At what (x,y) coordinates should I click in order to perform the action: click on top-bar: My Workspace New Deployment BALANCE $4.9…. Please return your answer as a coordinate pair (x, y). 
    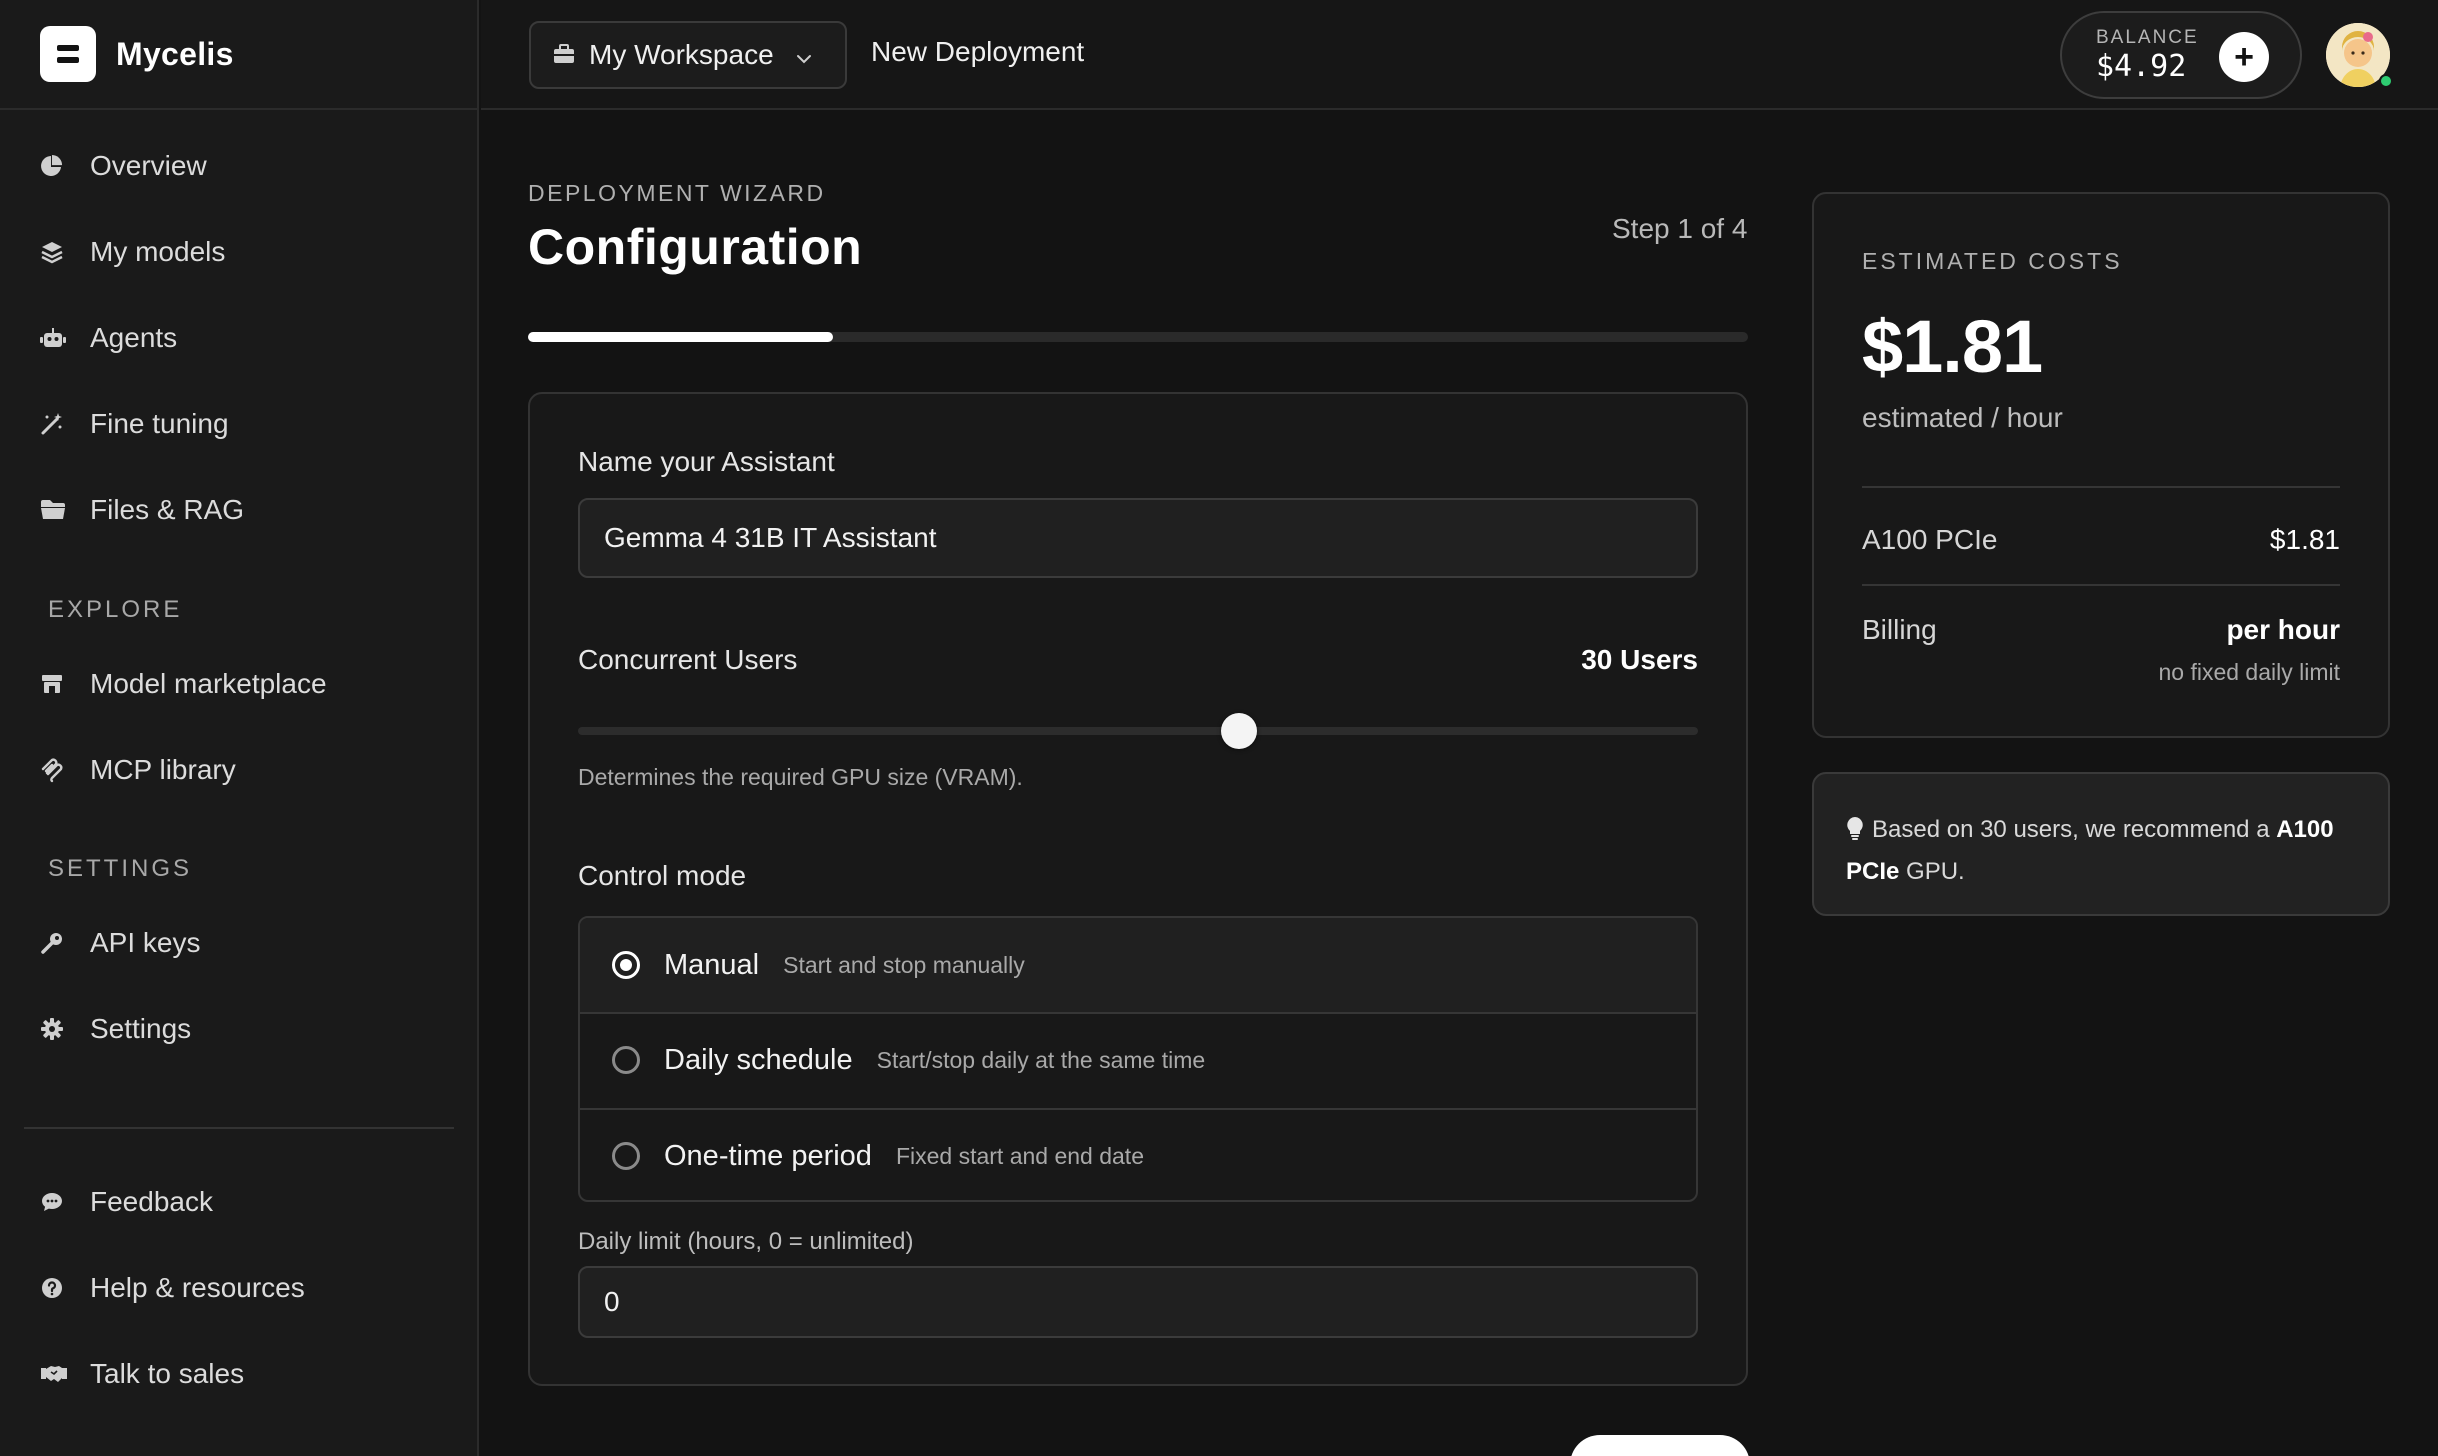
    Looking at the image, I should click on (1459, 55).